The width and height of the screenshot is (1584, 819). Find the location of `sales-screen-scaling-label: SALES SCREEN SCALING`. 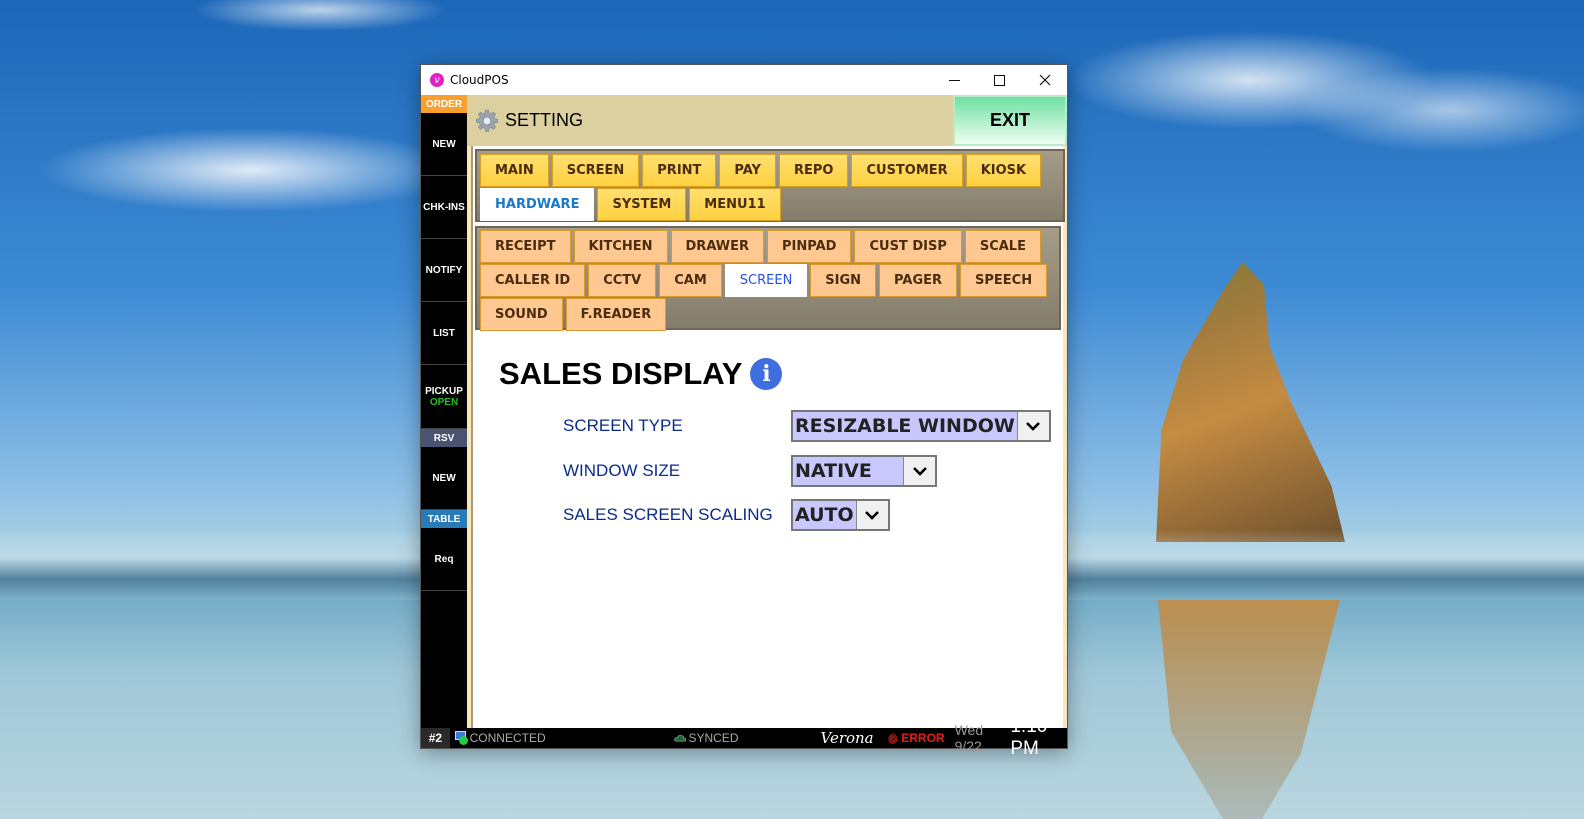

sales-screen-scaling-label: SALES SCREEN SCALING is located at coordinates (668, 514).